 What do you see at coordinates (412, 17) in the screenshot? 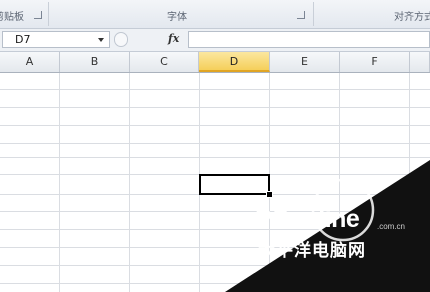
I see `ribbon-group-alignment-label: 对齐方式` at bounding box center [412, 17].